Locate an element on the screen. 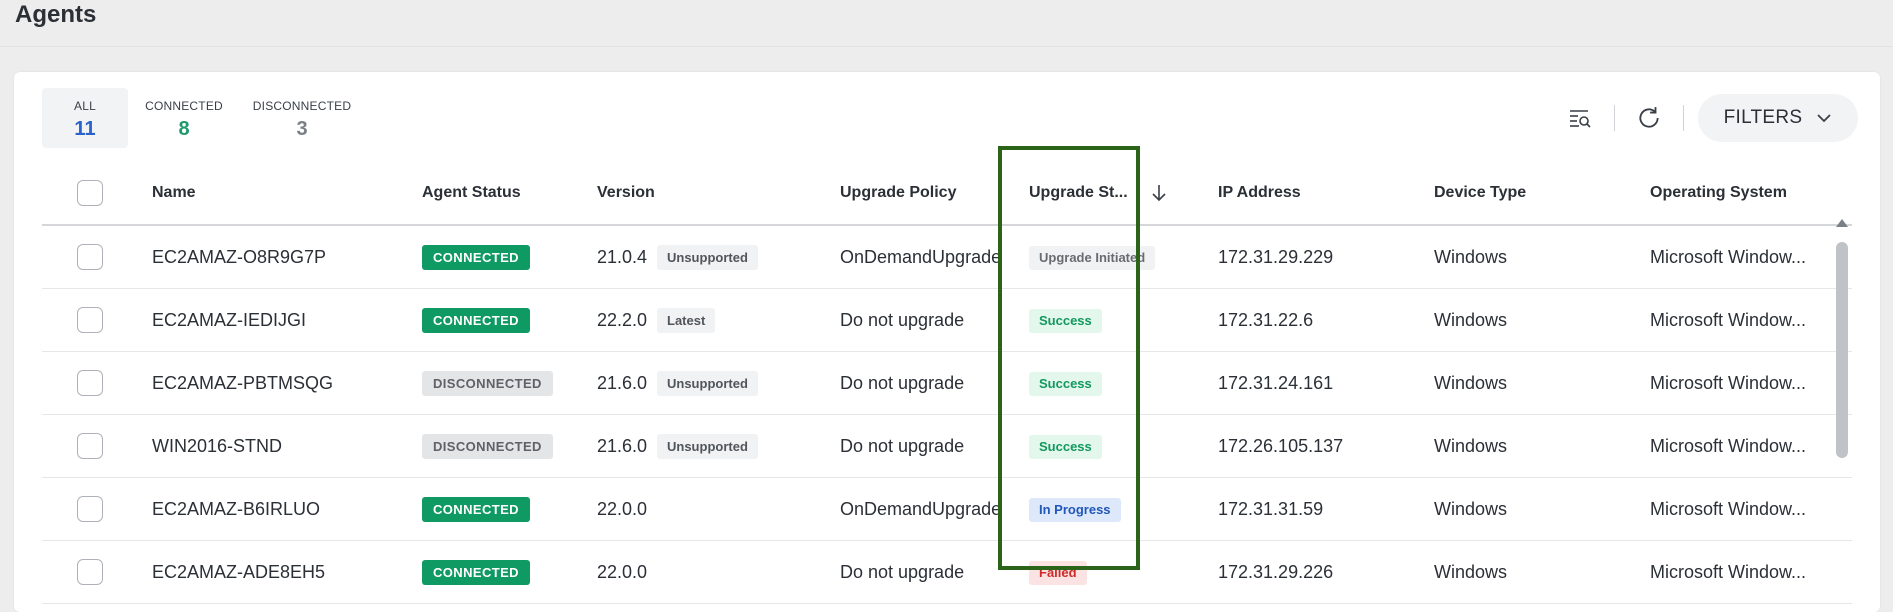  filters-button-label: FILTERS is located at coordinates (1763, 117).